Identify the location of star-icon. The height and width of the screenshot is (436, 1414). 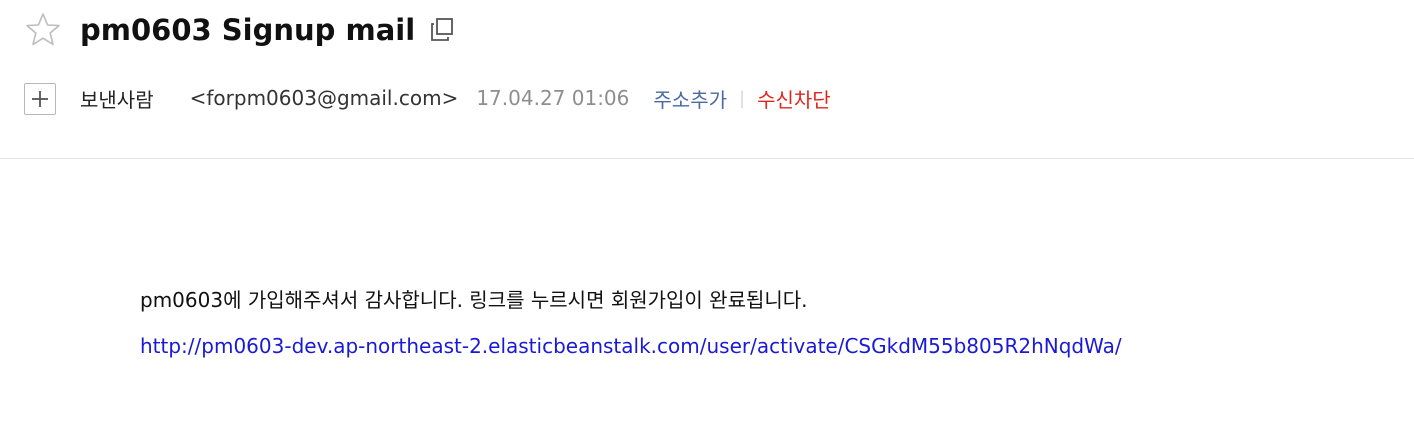
(43, 30).